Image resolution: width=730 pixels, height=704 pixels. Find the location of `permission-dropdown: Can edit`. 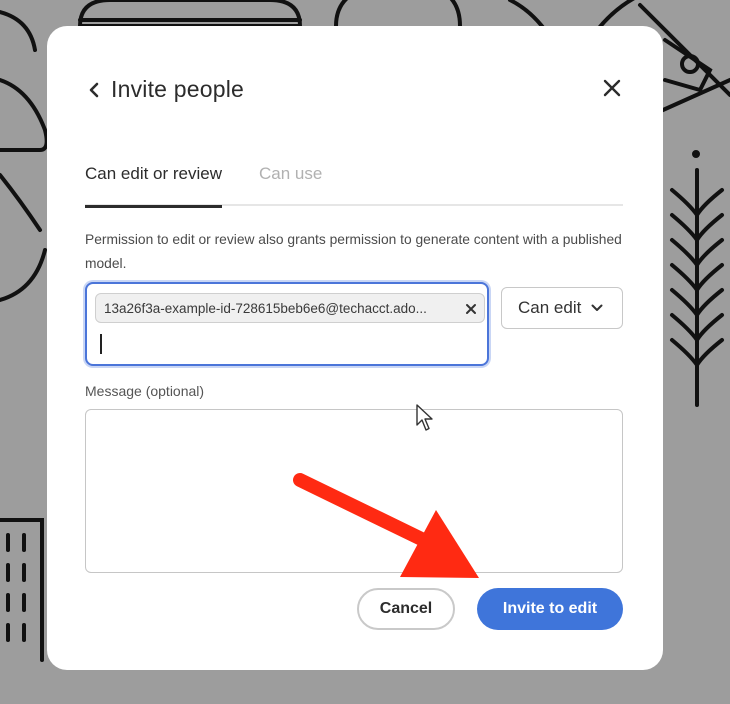

permission-dropdown: Can edit is located at coordinates (562, 308).